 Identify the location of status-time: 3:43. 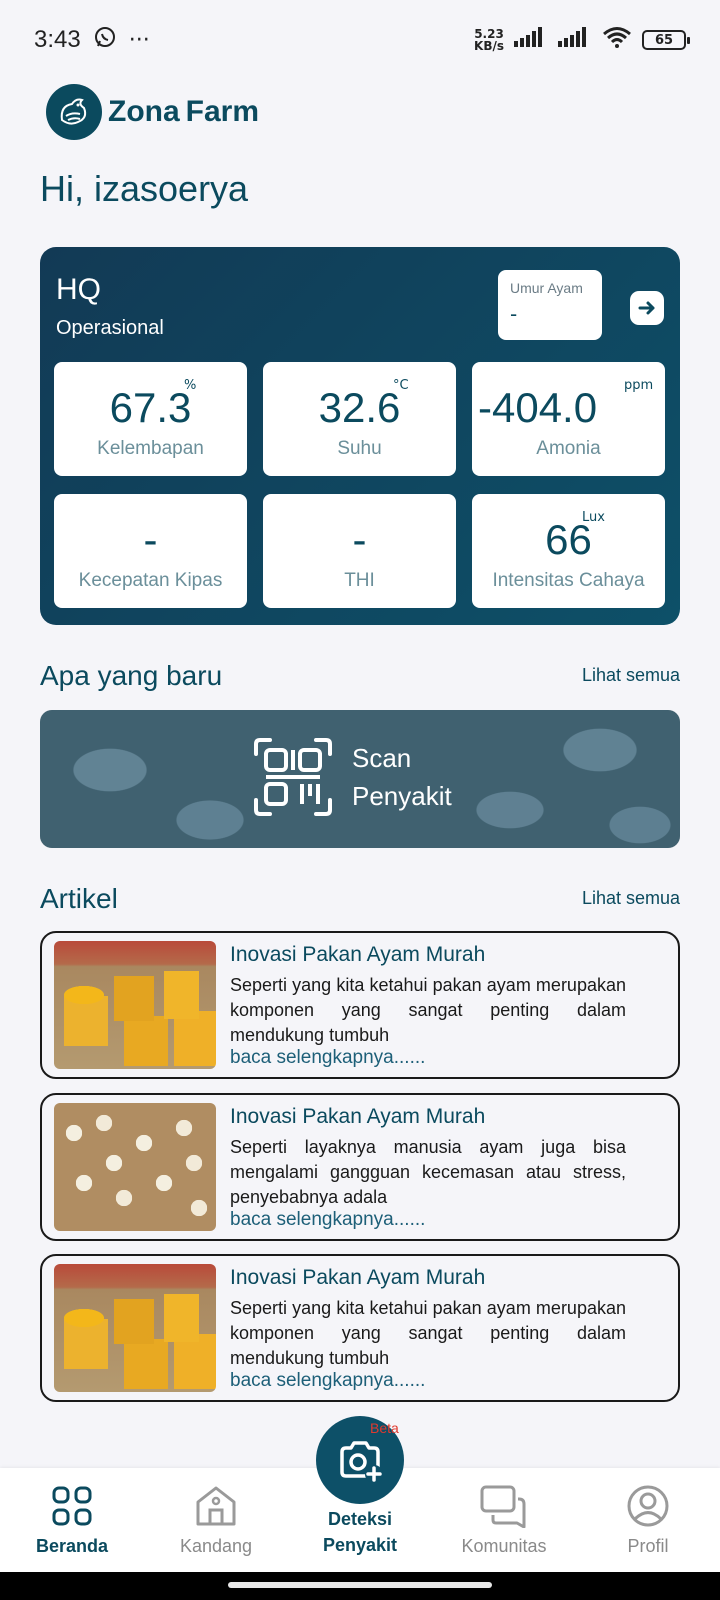
(57, 39).